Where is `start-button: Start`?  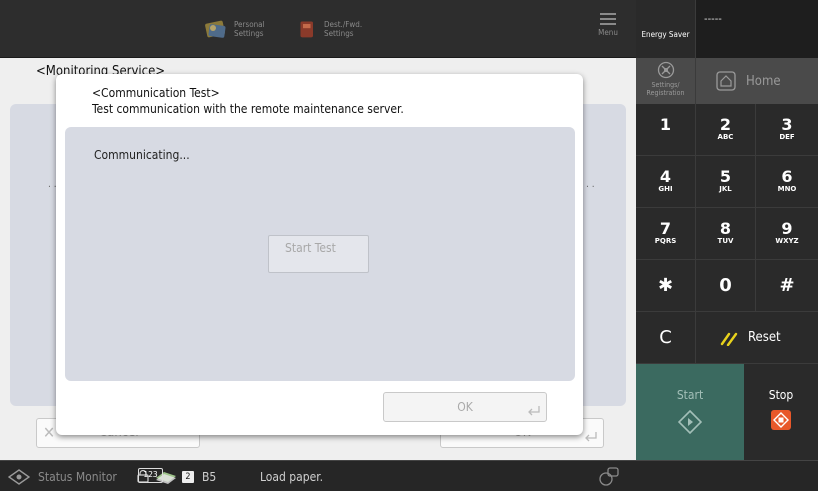
start-button: Start is located at coordinates (690, 412).